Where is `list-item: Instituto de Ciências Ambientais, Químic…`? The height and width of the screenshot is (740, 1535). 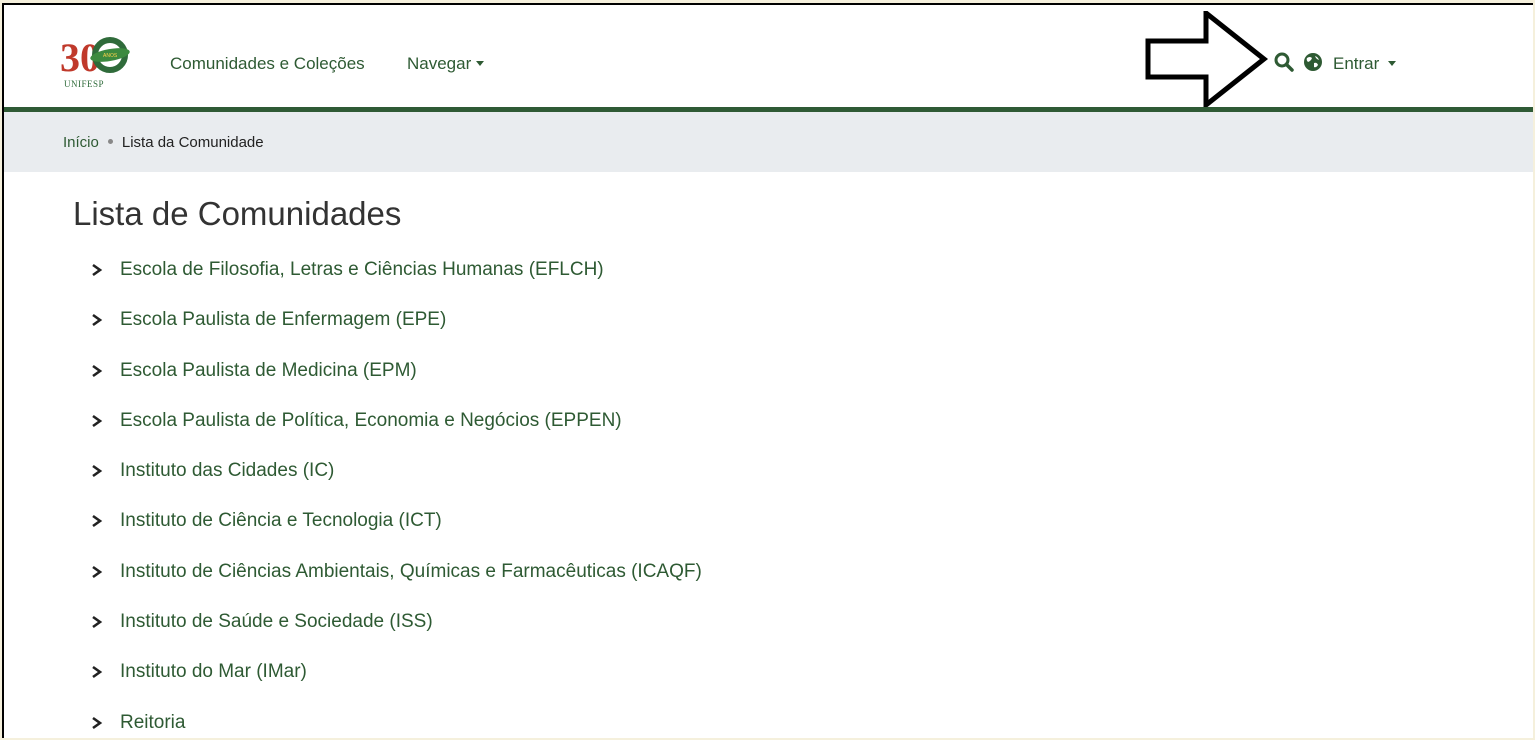
list-item: Instituto de Ciências Ambientais, Químic… is located at coordinates (396, 584).